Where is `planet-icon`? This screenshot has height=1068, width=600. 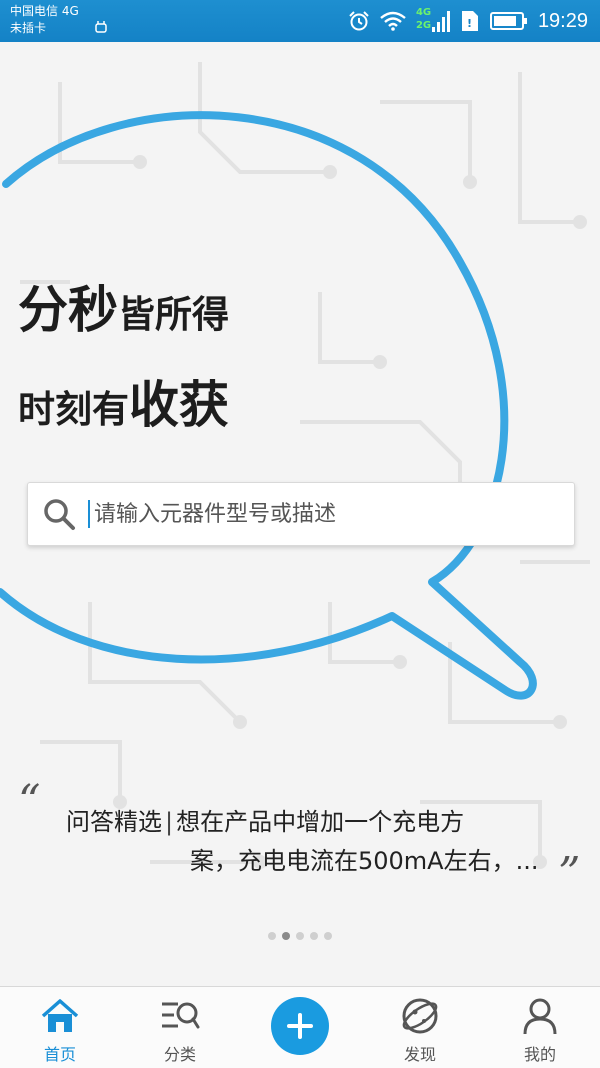 planet-icon is located at coordinates (420, 1016).